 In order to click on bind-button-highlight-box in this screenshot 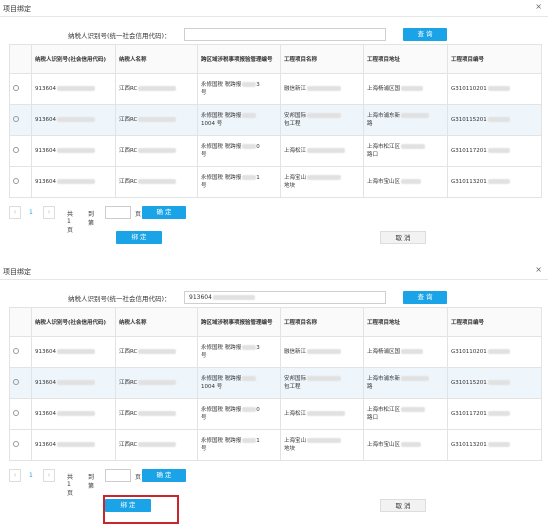, I will do `click(141, 509)`.